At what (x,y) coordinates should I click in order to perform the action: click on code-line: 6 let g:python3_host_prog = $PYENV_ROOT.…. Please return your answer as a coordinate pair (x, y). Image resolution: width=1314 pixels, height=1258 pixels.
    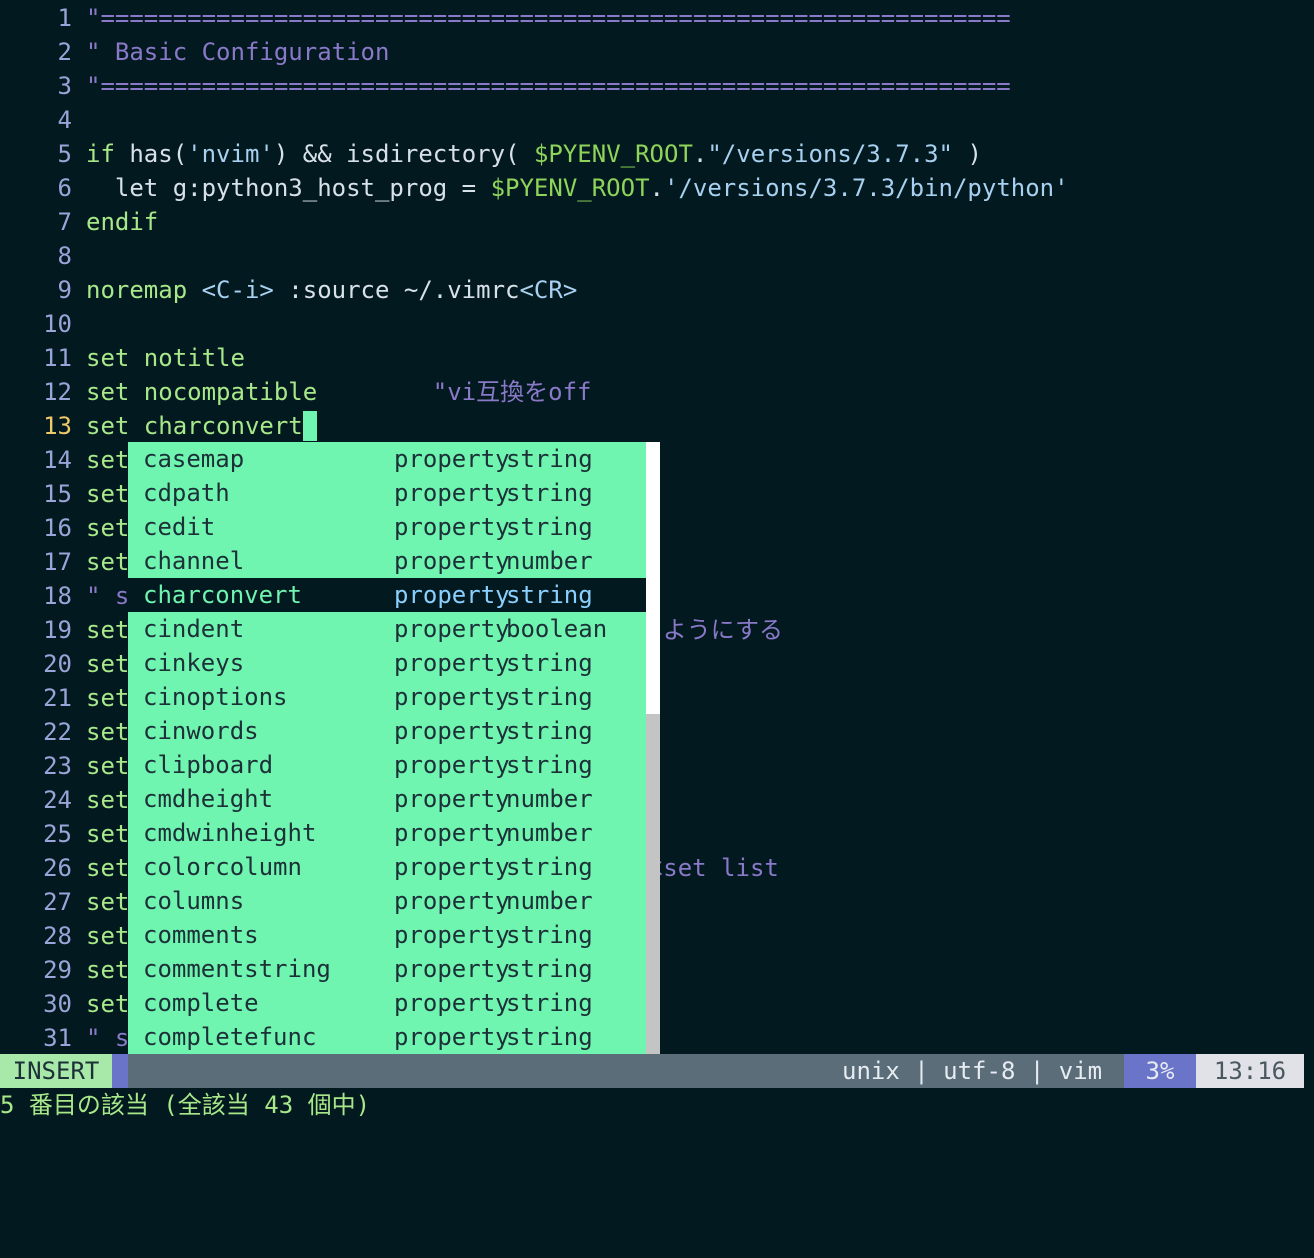
    Looking at the image, I should click on (657, 188).